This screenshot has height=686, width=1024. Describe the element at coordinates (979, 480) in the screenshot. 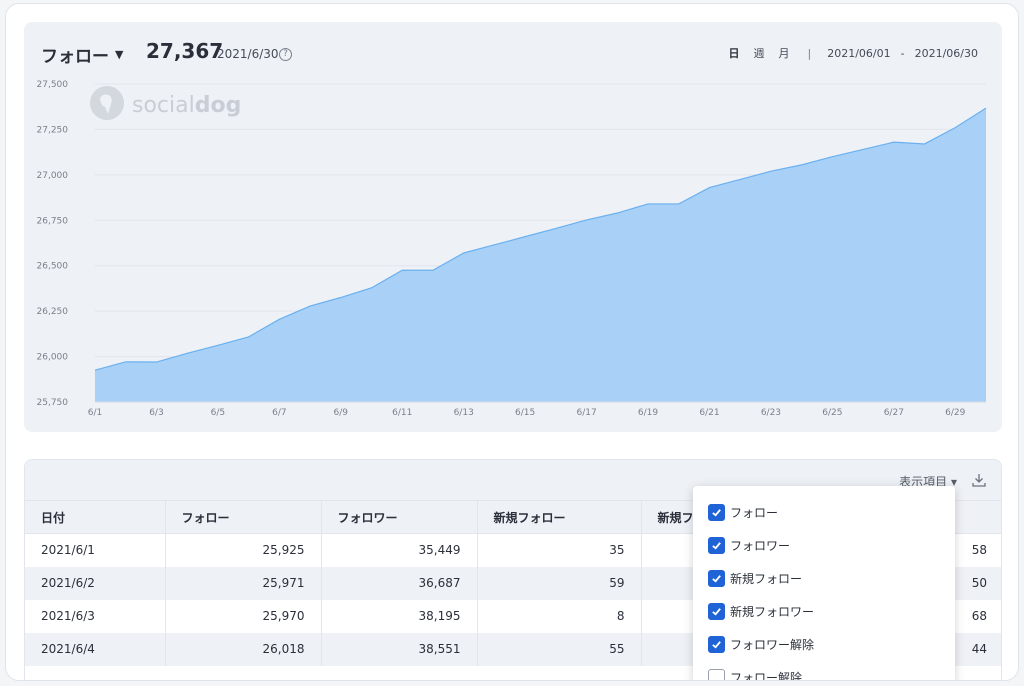

I see `download-icon` at that location.